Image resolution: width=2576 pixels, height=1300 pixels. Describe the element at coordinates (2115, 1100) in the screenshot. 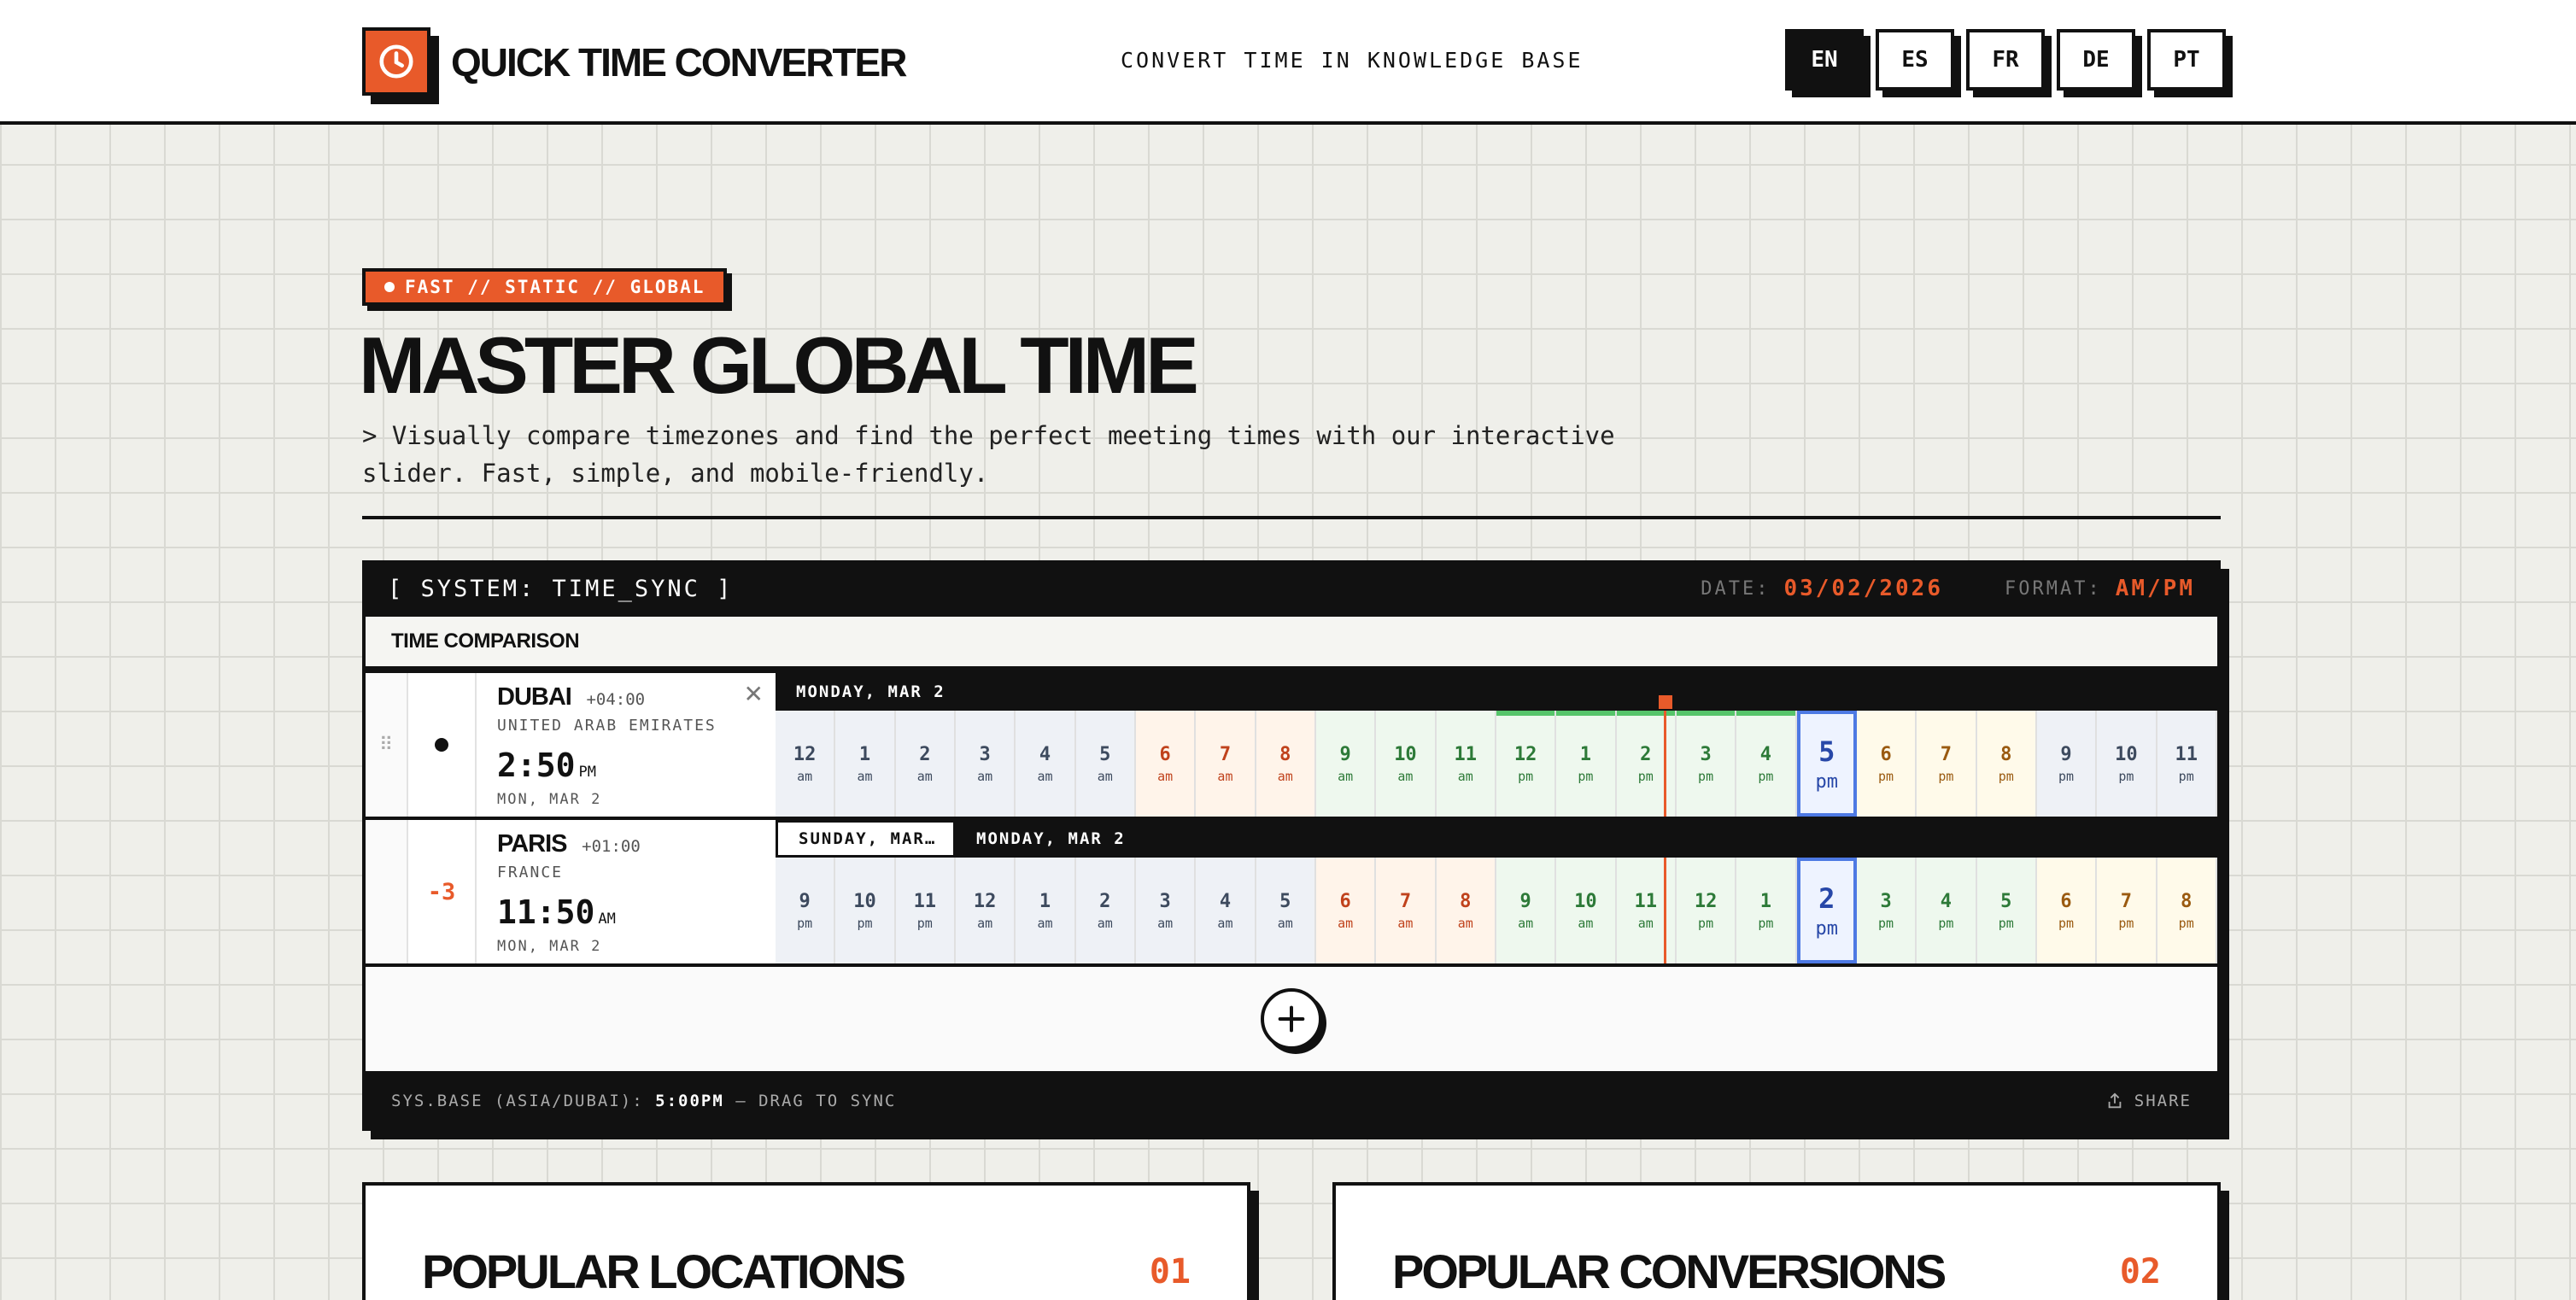

I see `share-icon` at that location.